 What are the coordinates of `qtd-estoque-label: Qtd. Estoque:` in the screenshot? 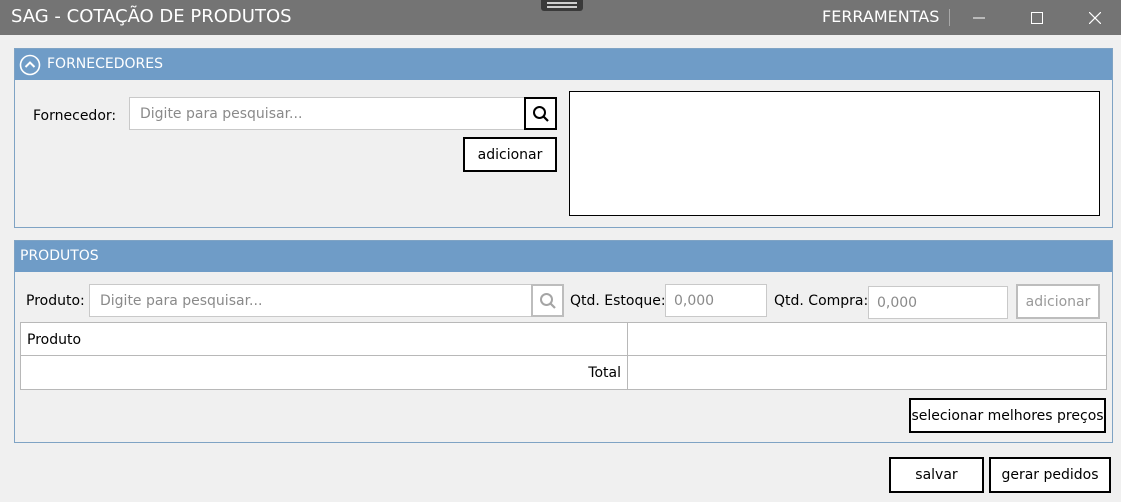 It's located at (618, 301).